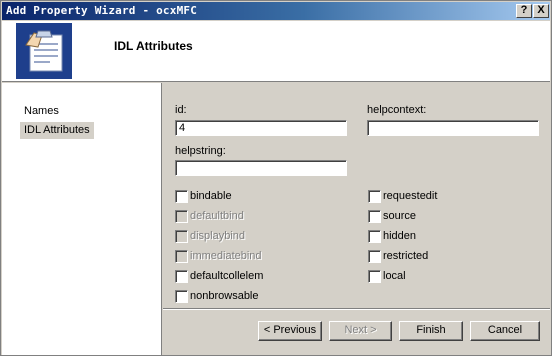 The image size is (552, 356). What do you see at coordinates (406, 256) in the screenshot?
I see `checkbox-label: restricted` at bounding box center [406, 256].